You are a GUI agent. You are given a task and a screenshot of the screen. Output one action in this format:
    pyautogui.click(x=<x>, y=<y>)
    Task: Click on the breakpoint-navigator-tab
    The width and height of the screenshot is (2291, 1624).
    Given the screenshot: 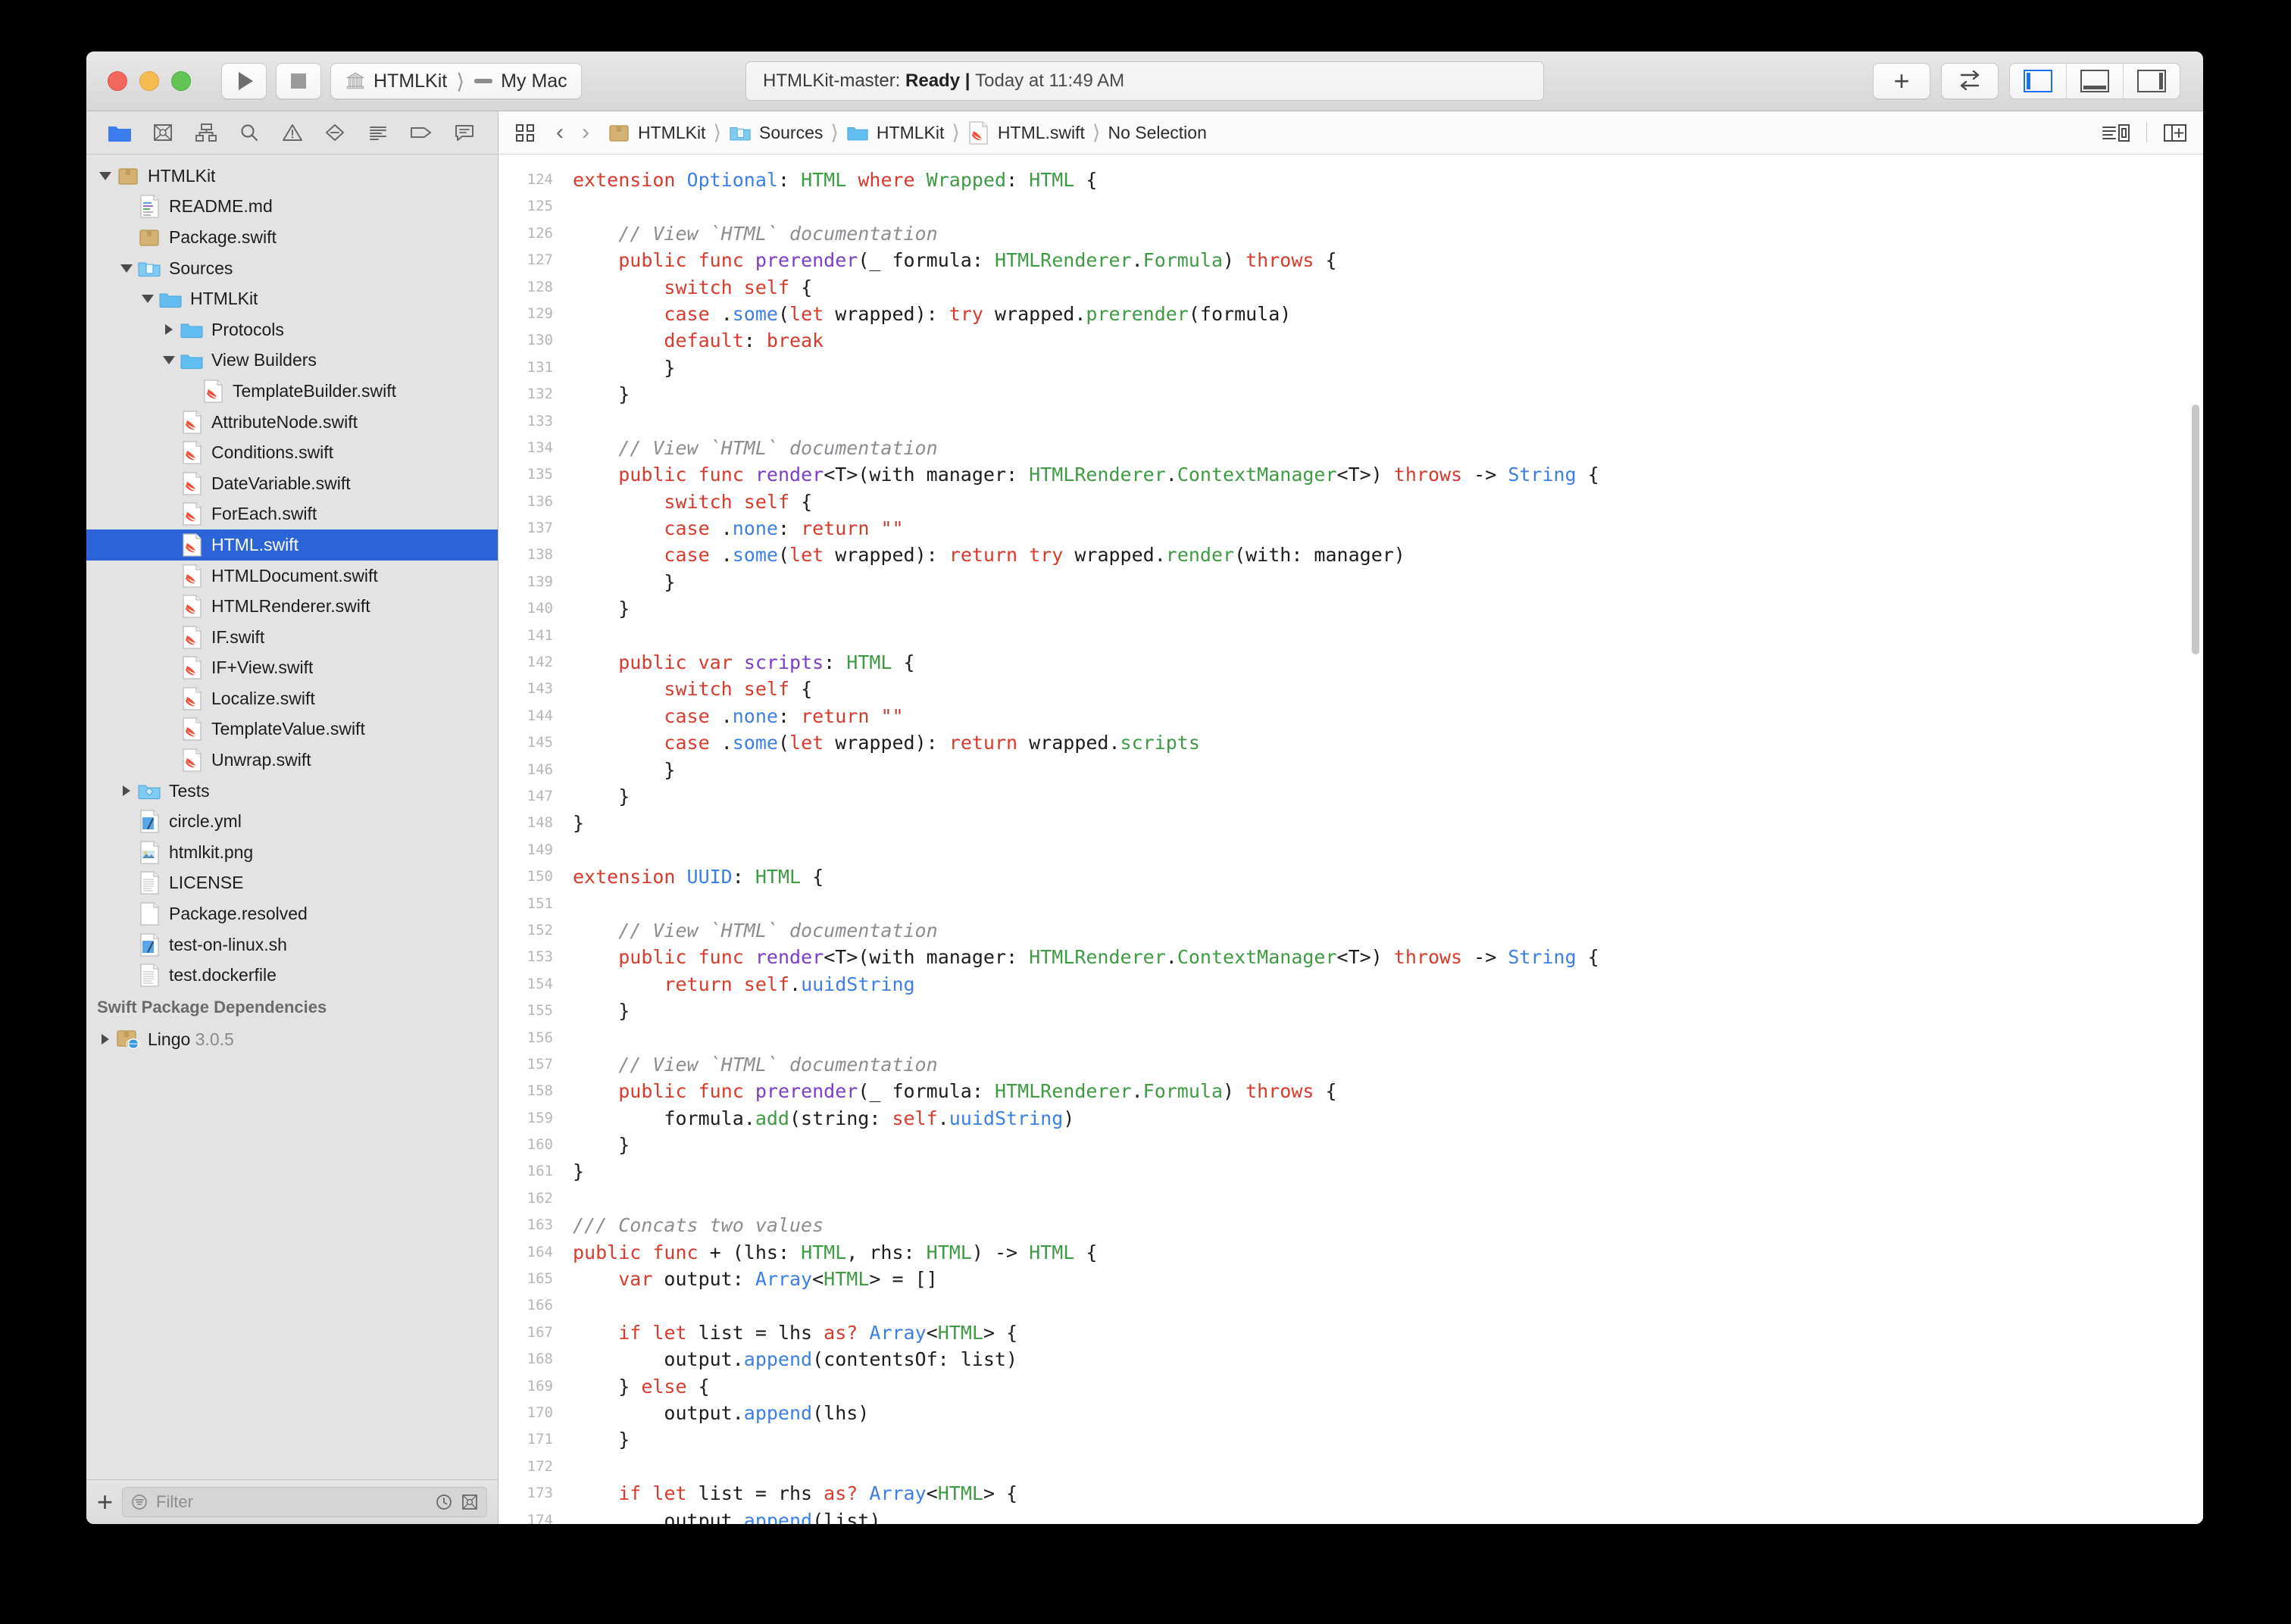 What is the action you would take?
    pyautogui.click(x=421, y=132)
    